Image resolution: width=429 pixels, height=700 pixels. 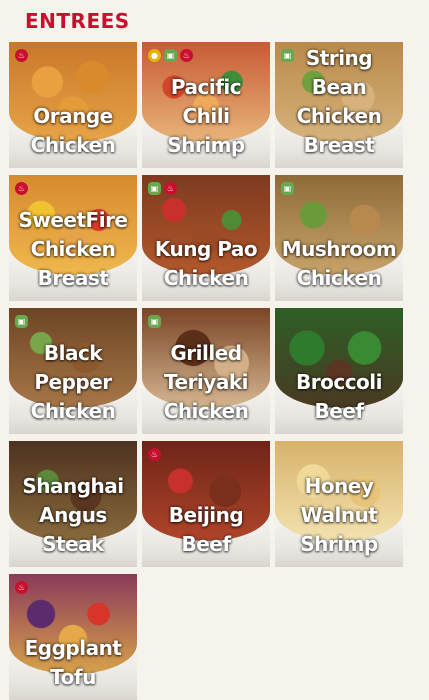 I want to click on entree-tile: ▣ Black Pepper Chicken, so click(x=73, y=371).